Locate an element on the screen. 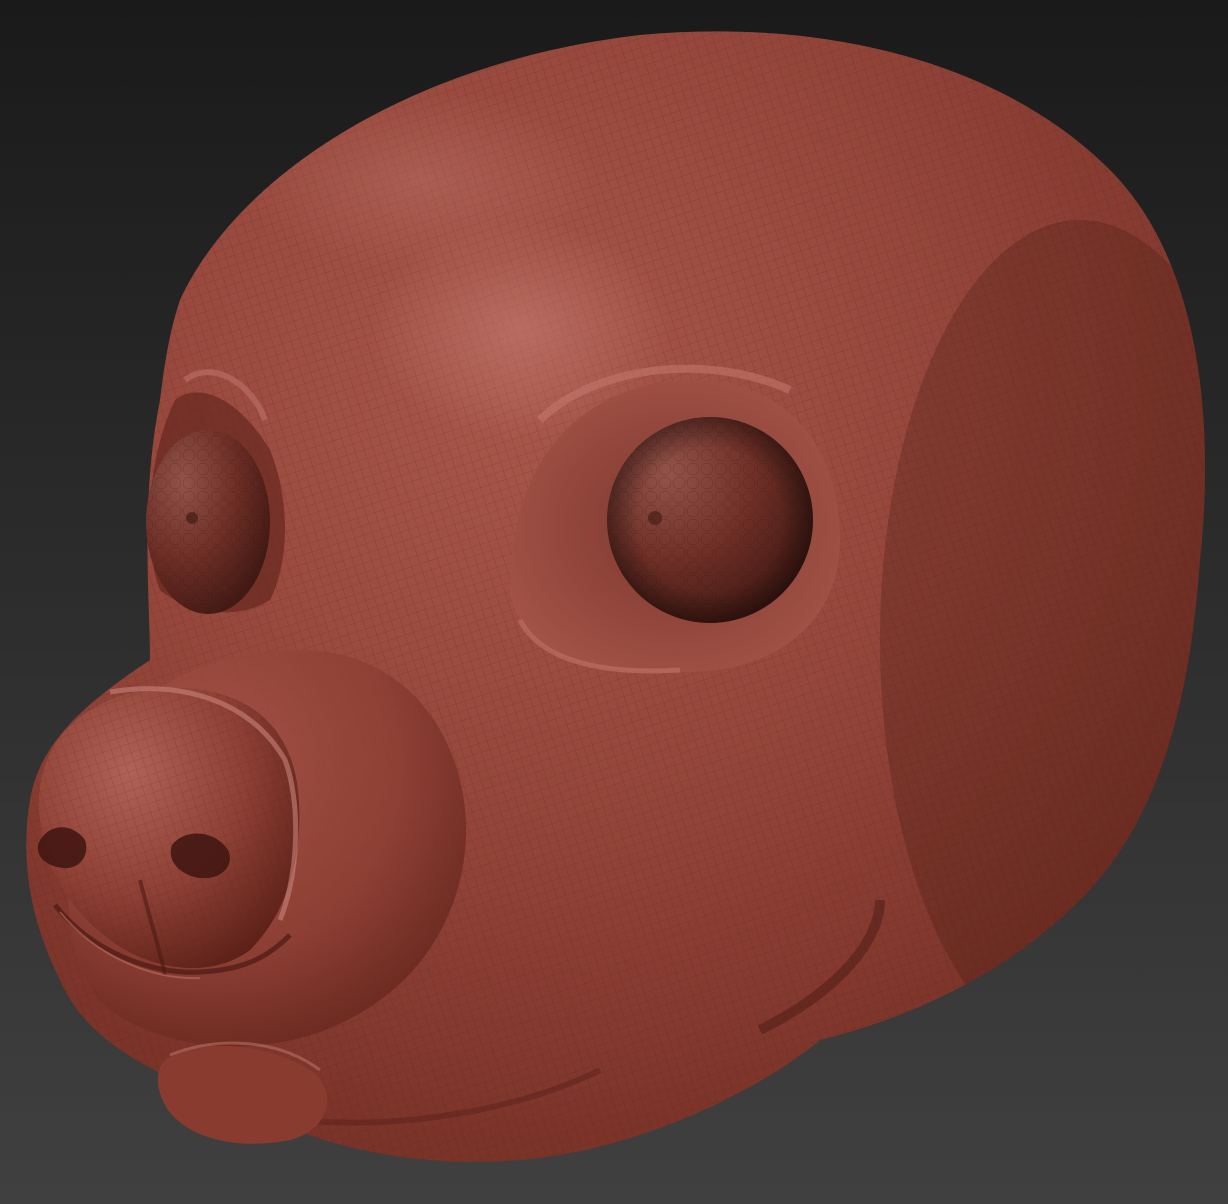 The image size is (1228, 1204). left-eyeball is located at coordinates (208, 522).